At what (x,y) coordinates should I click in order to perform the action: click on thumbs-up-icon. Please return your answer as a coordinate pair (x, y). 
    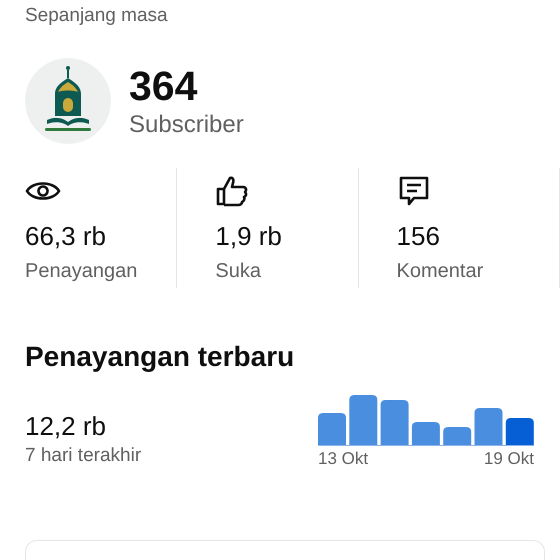
    Looking at the image, I should click on (232, 191).